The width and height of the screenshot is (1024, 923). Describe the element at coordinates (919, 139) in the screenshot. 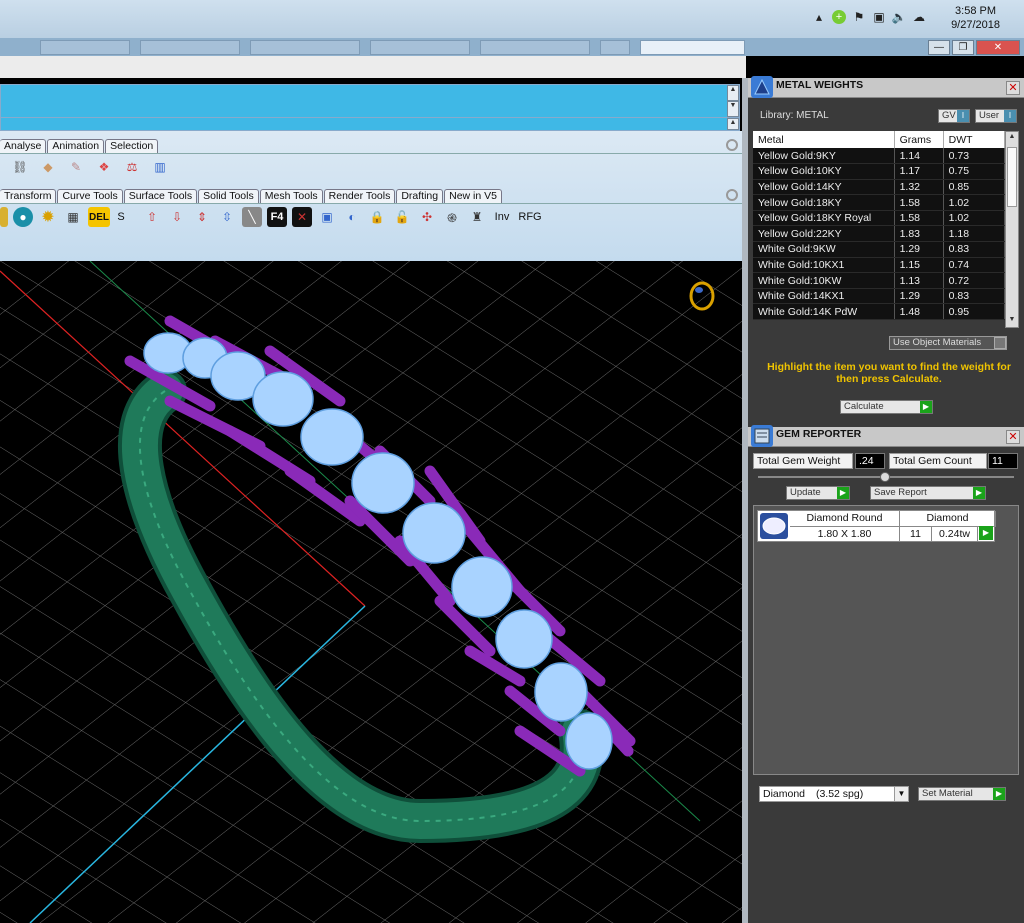

I see `column-header-grams: Grams` at that location.